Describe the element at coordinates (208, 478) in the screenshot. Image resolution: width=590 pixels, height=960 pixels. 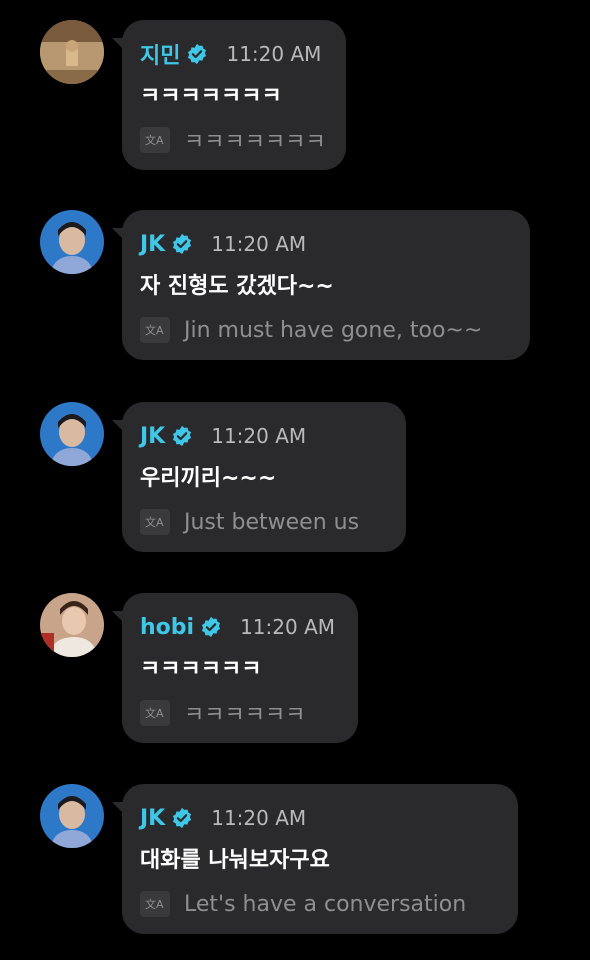
I see `message-text: 우리끼리~~~` at that location.